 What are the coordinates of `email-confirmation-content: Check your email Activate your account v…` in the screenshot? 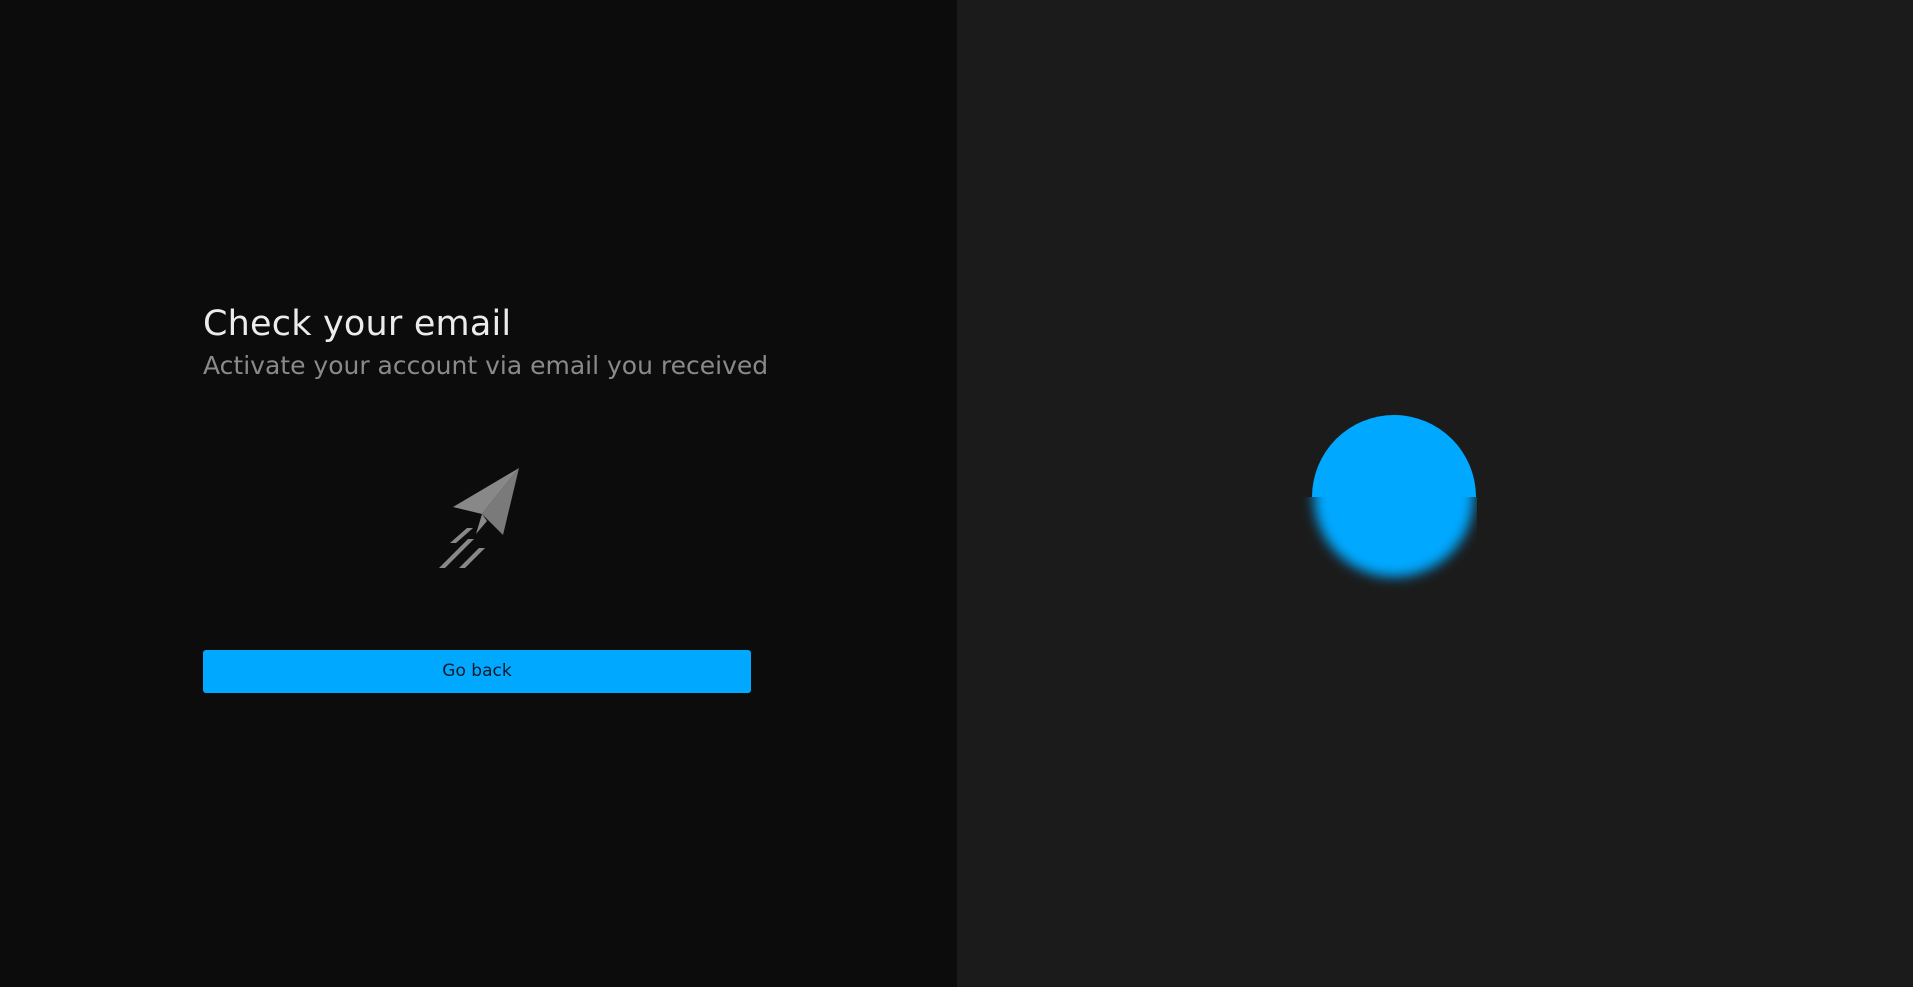 It's located at (486, 496).